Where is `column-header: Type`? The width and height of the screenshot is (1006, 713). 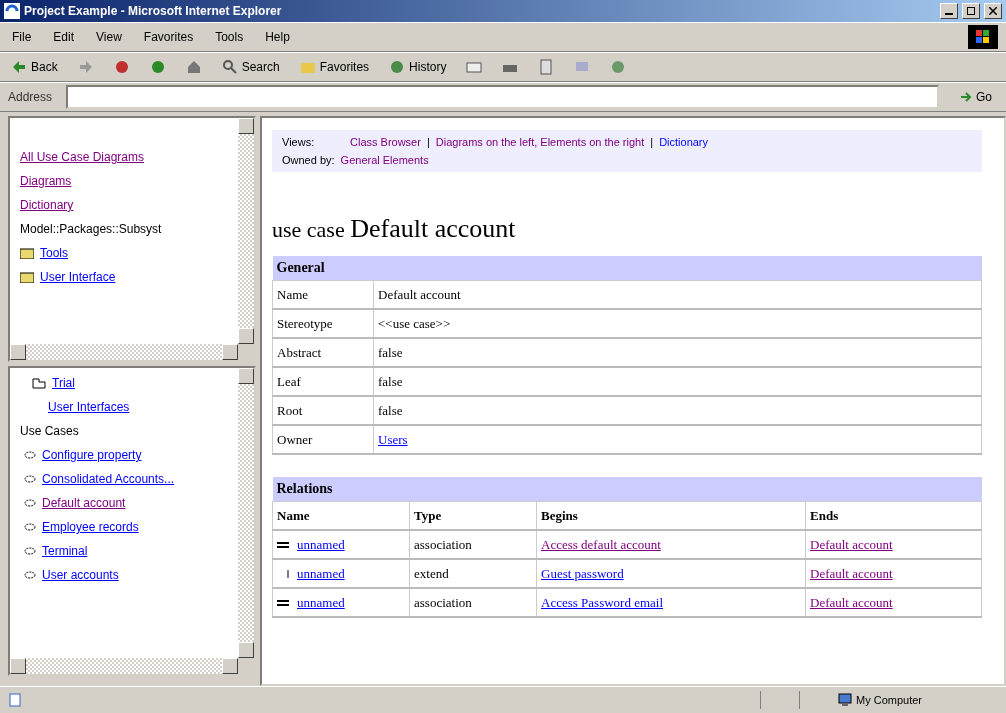
column-header: Type is located at coordinates (473, 515).